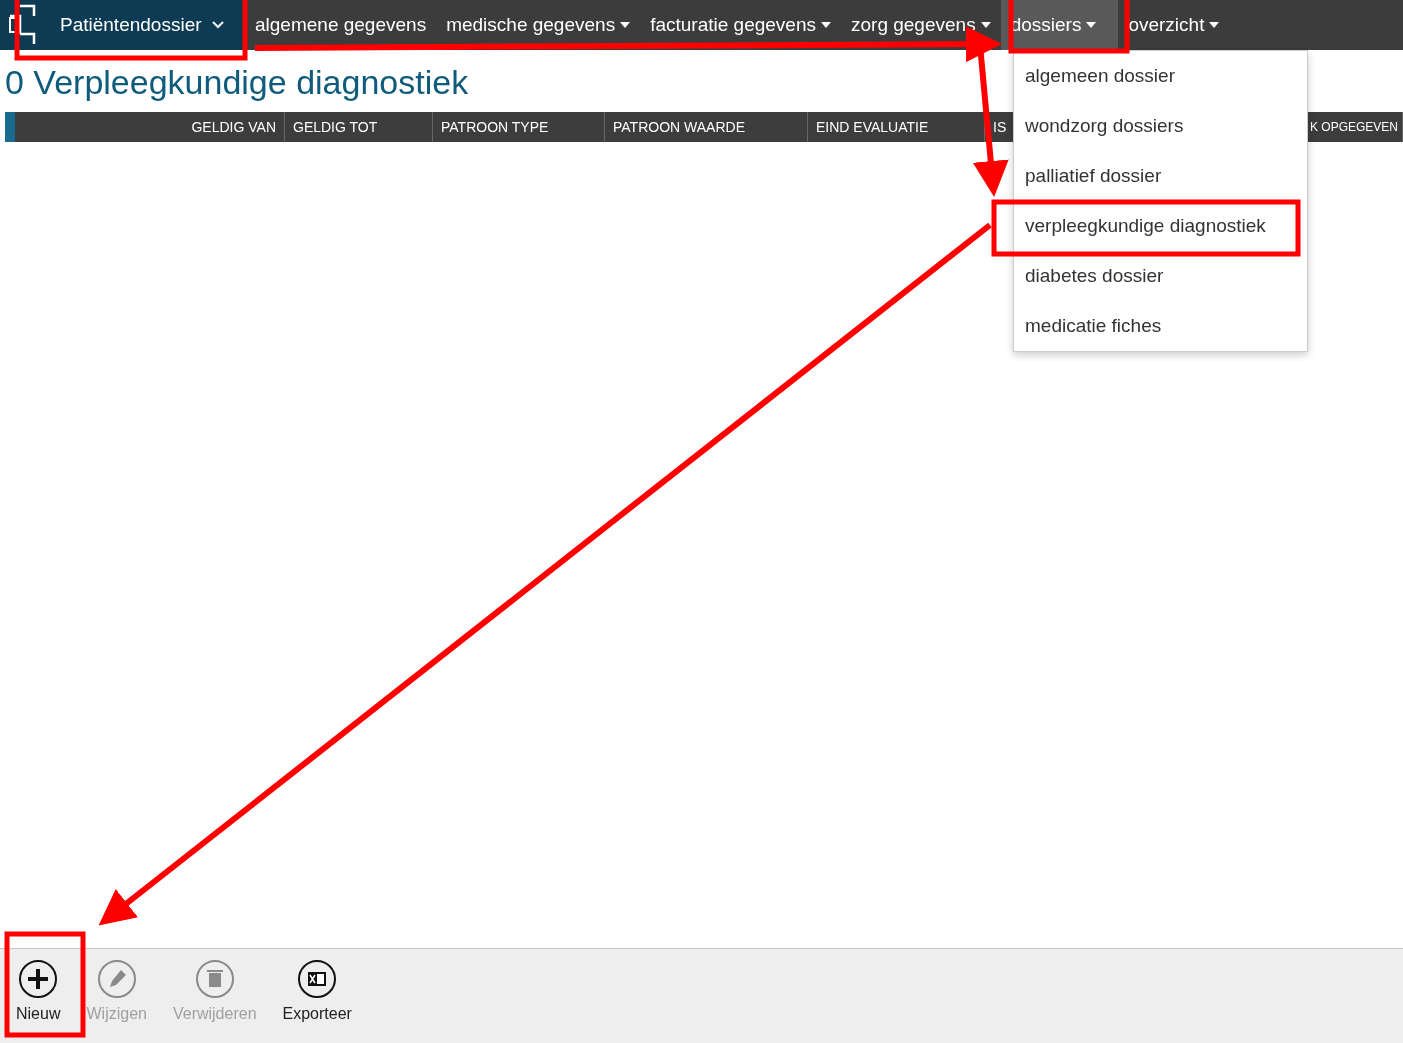  I want to click on chevron-icon, so click(217, 25).